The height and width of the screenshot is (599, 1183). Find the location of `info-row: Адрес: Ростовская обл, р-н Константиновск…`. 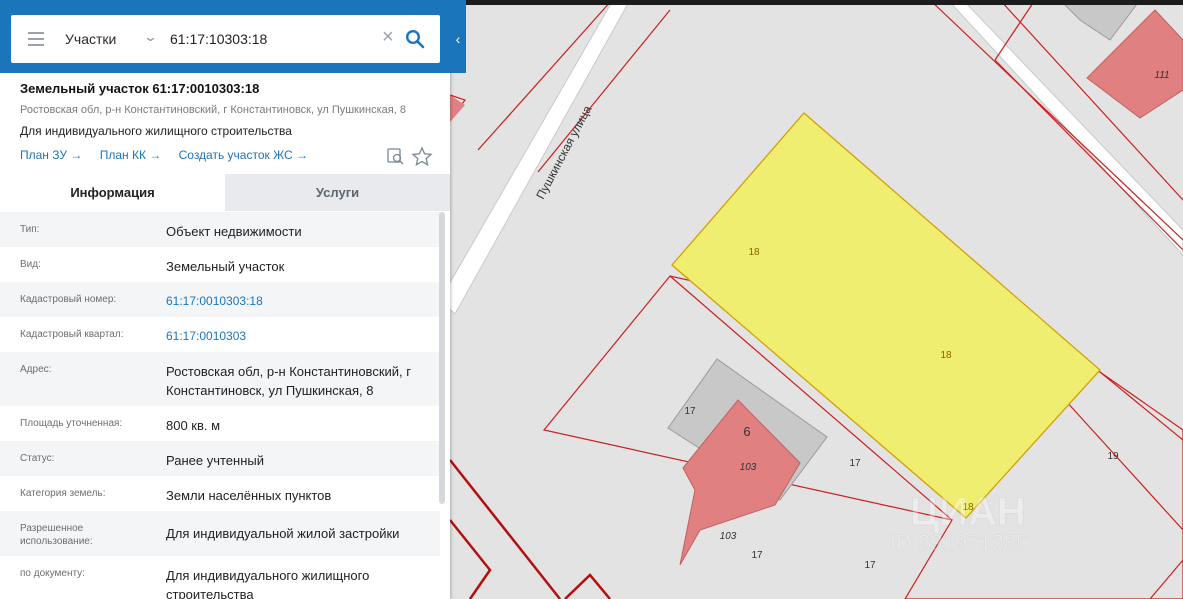

info-row: Адрес: Ростовская обл, р-н Константиновск… is located at coordinates (220, 379).